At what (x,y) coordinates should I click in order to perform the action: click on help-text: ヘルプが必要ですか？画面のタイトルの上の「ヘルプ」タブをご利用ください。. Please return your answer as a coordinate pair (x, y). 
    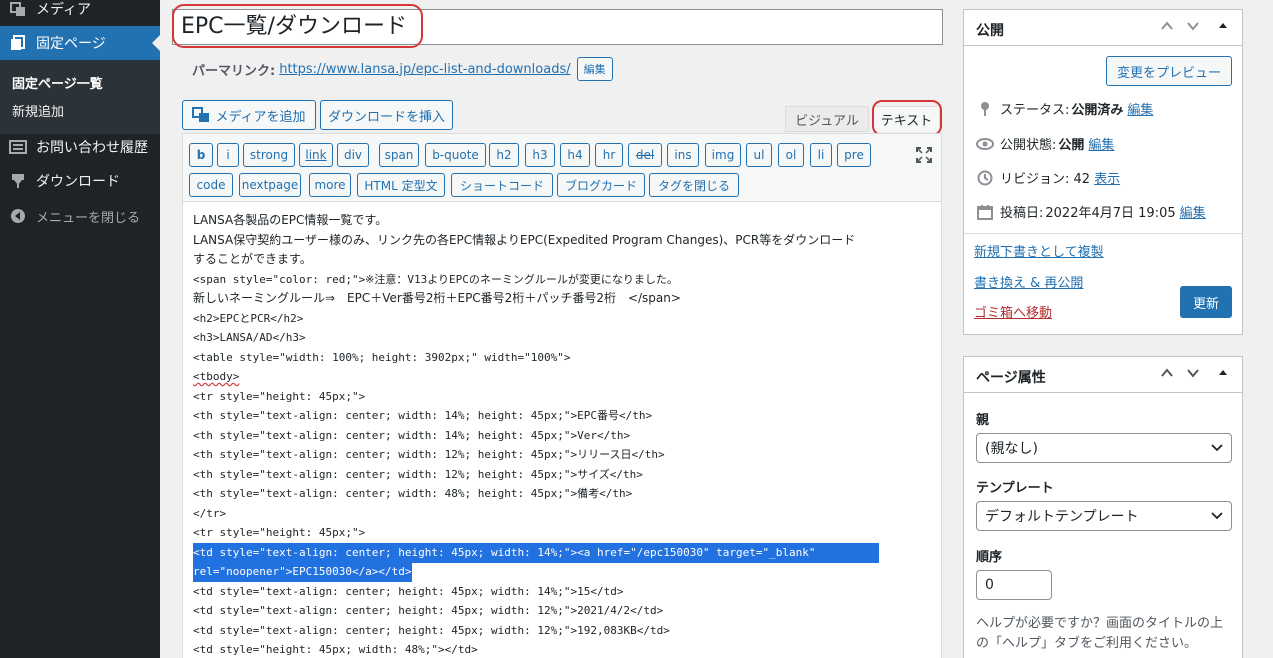
    Looking at the image, I should click on (1100, 633).